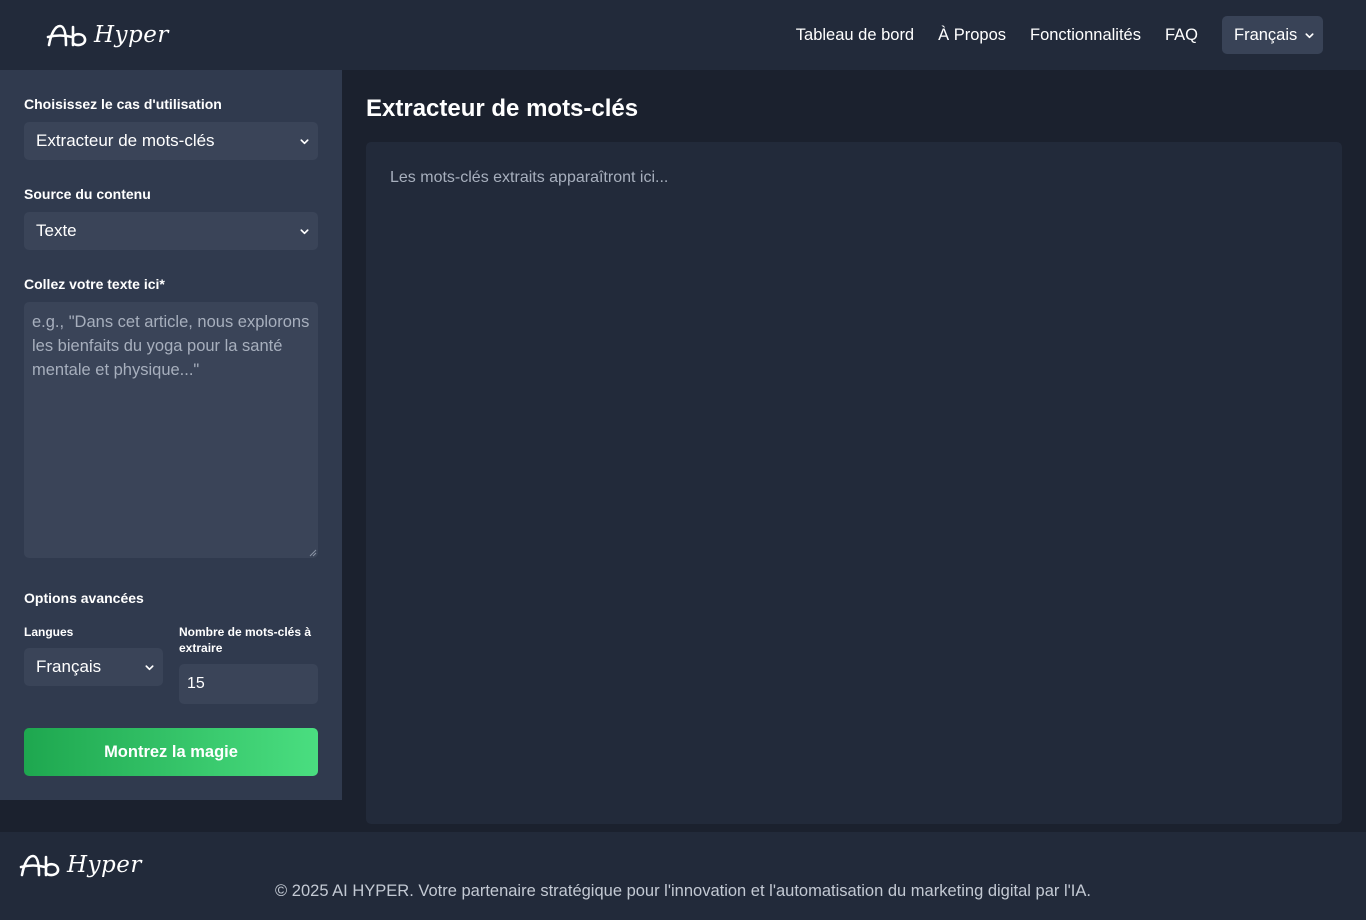  What do you see at coordinates (84, 598) in the screenshot?
I see `advanced-options-label: Options avancées` at bounding box center [84, 598].